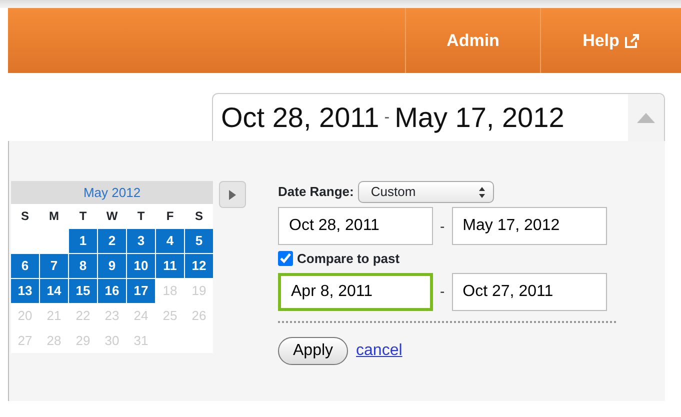 Image resolution: width=681 pixels, height=417 pixels. Describe the element at coordinates (316, 192) in the screenshot. I see `date-range-label: Date Range:` at that location.